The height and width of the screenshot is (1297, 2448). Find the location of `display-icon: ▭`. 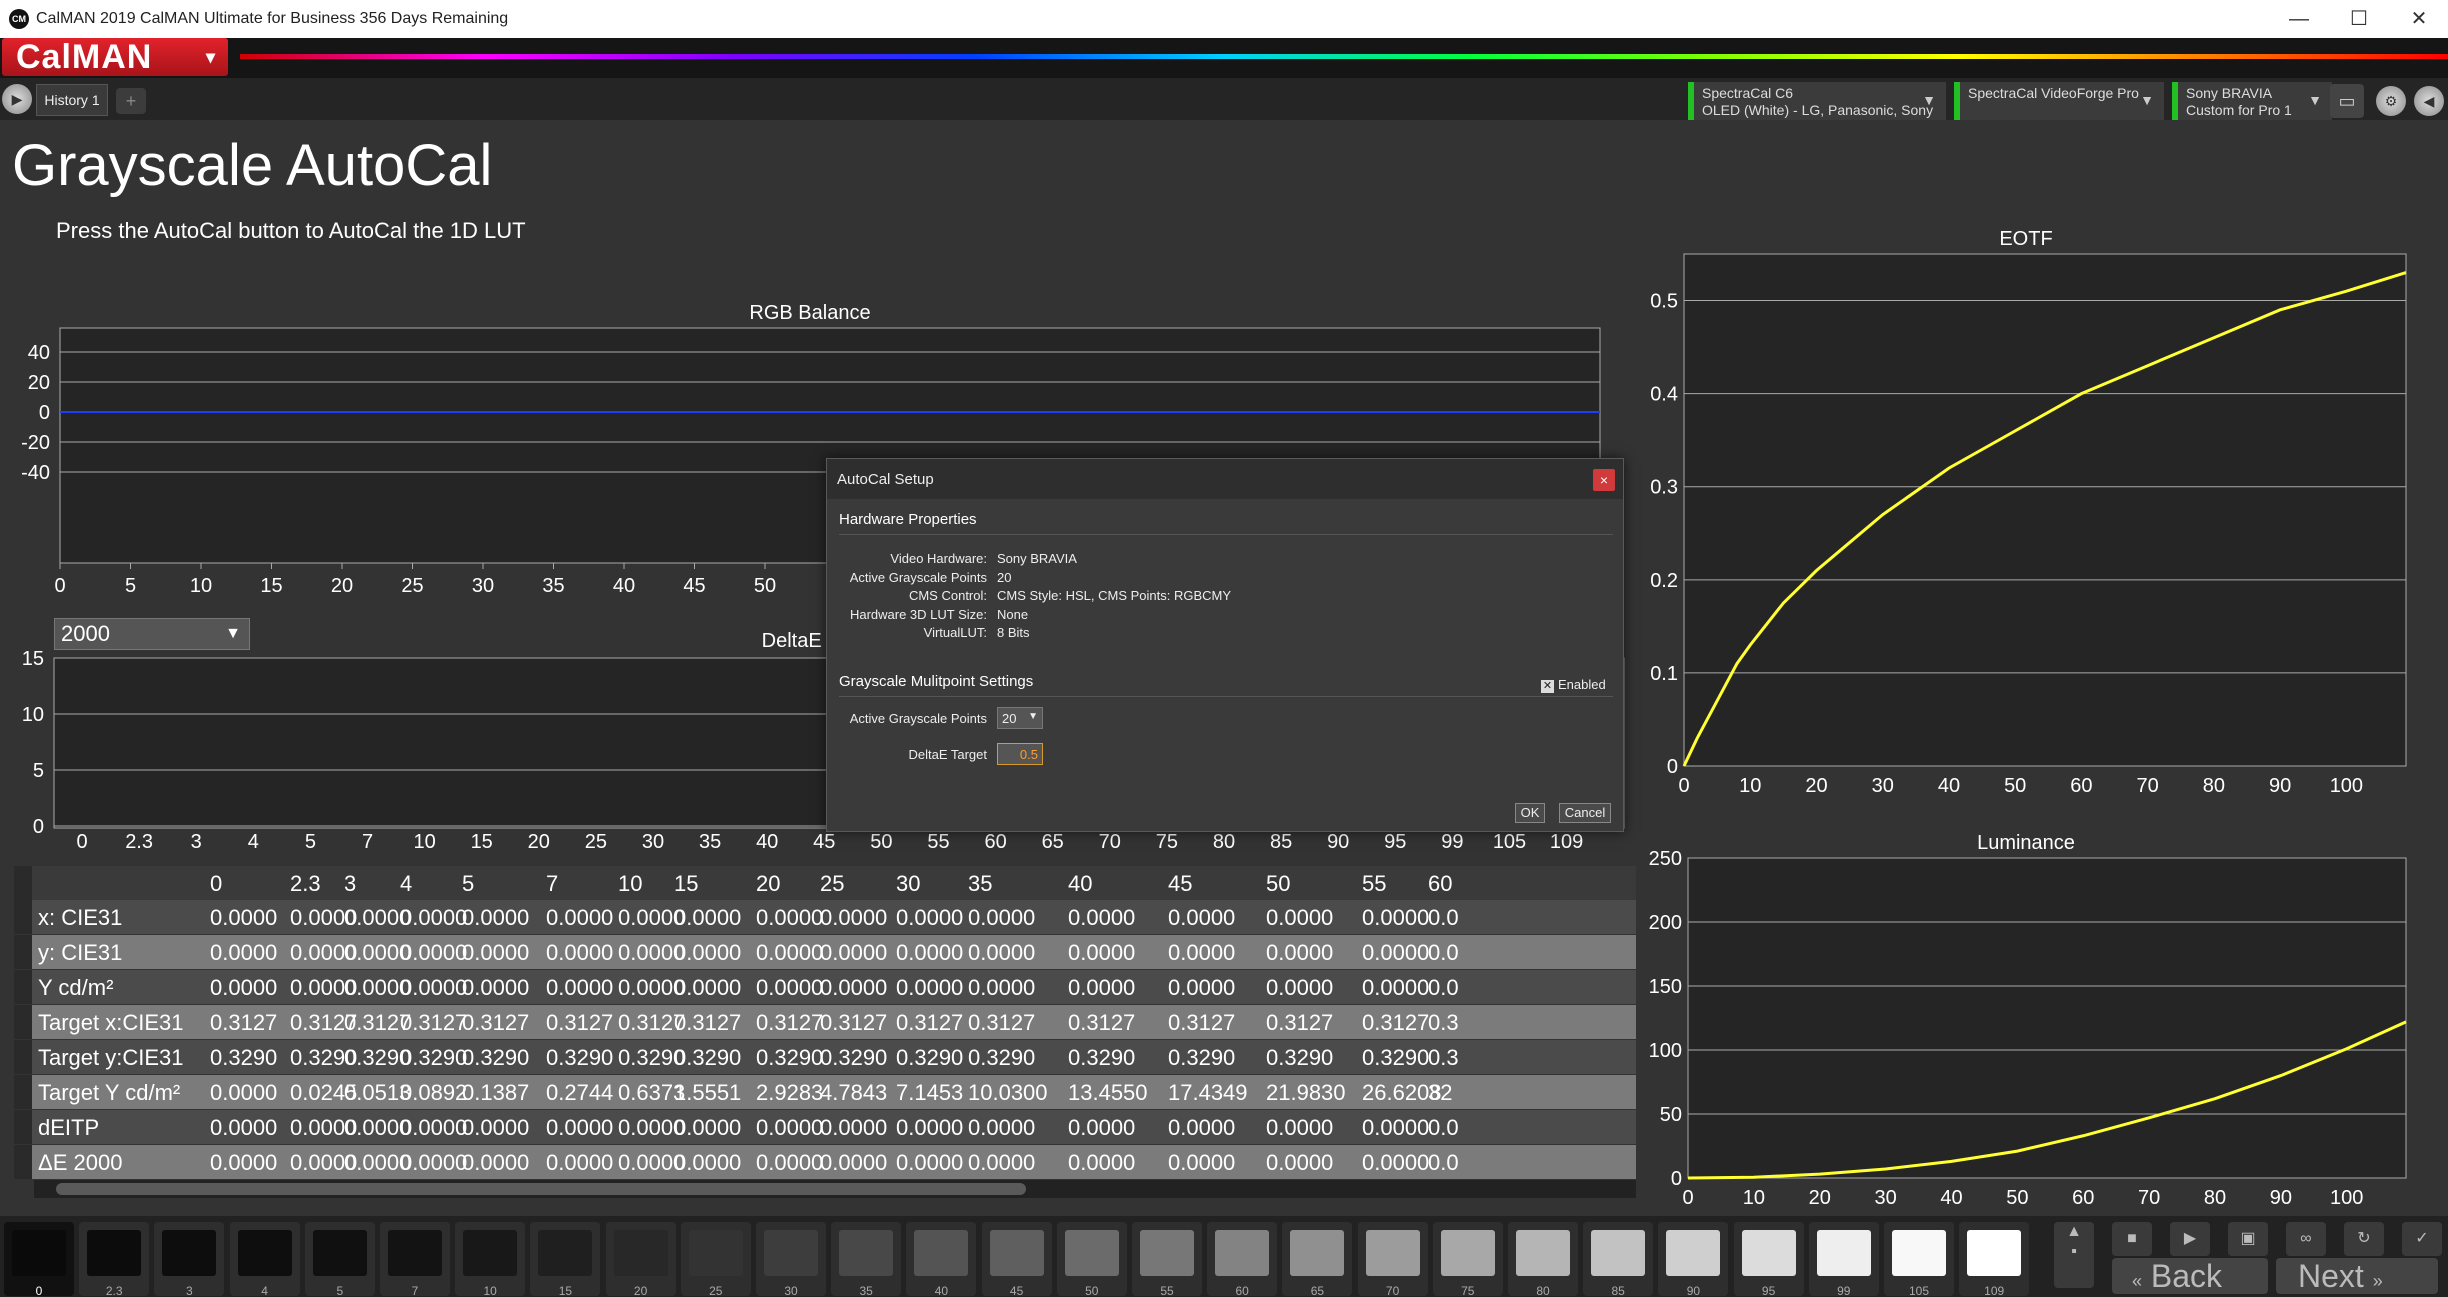

display-icon: ▭ is located at coordinates (2347, 101).